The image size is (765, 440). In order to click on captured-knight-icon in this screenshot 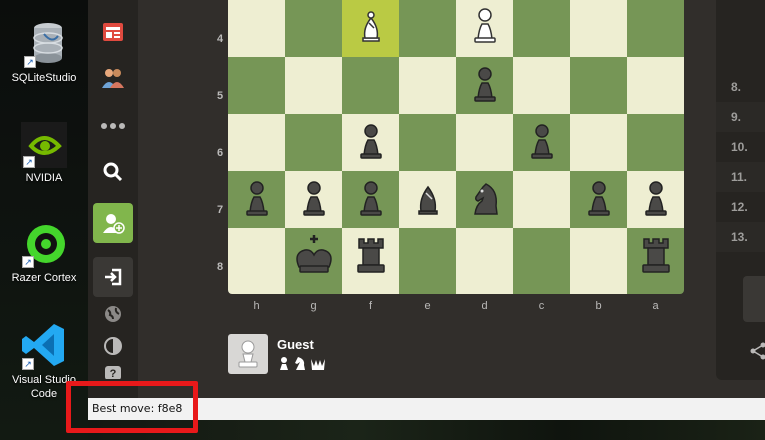, I will do `click(300, 365)`.